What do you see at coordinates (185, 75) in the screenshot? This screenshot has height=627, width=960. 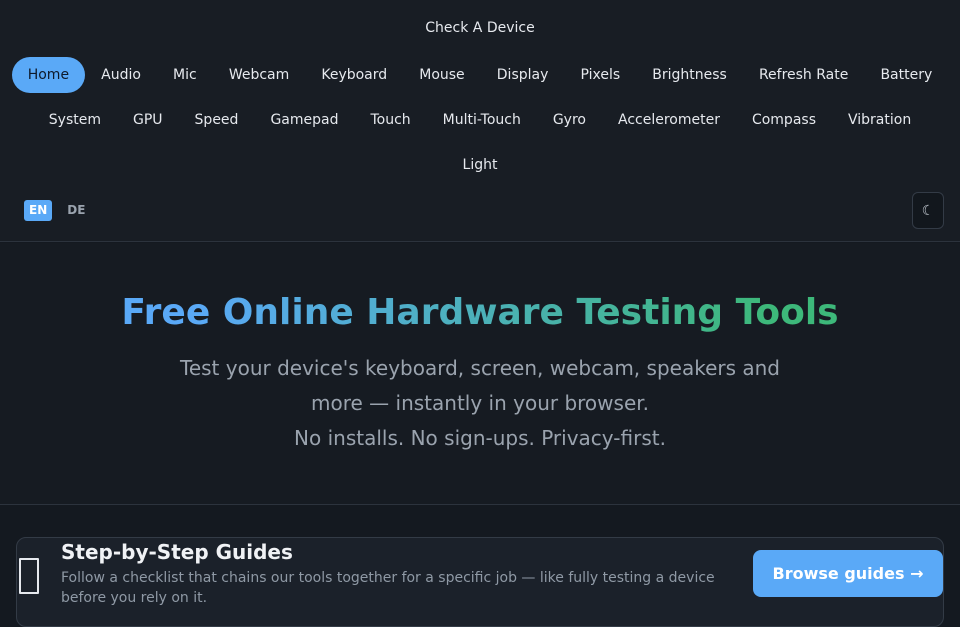 I see `nav-mic: Mic` at bounding box center [185, 75].